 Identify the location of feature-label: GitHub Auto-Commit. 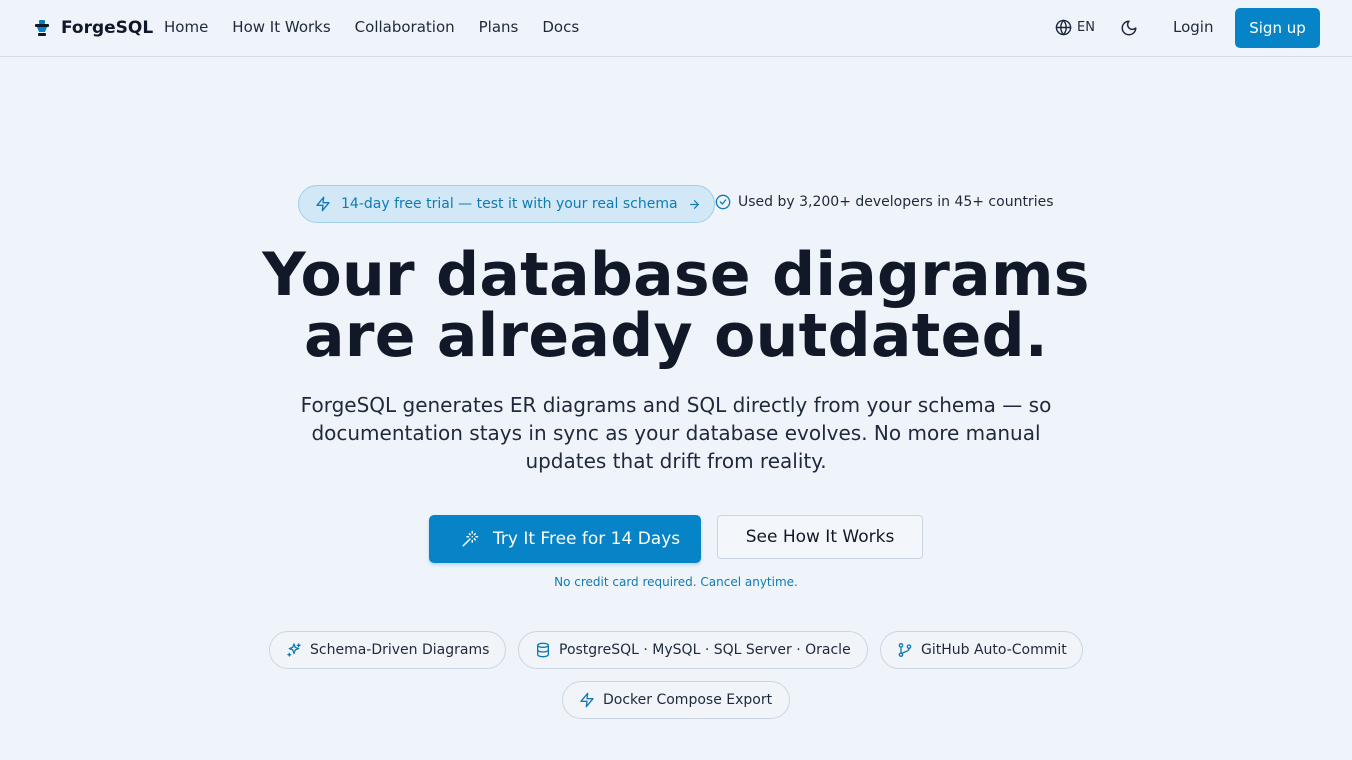
(994, 650).